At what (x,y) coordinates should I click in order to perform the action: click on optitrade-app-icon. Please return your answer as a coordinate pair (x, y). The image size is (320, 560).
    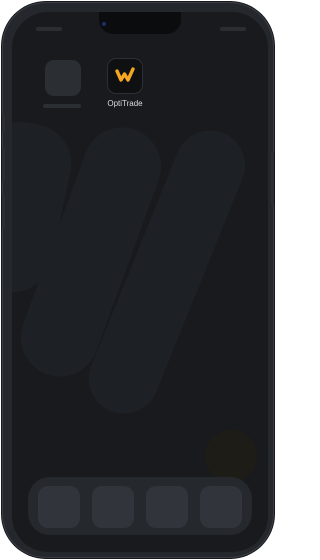
    Looking at the image, I should click on (125, 76).